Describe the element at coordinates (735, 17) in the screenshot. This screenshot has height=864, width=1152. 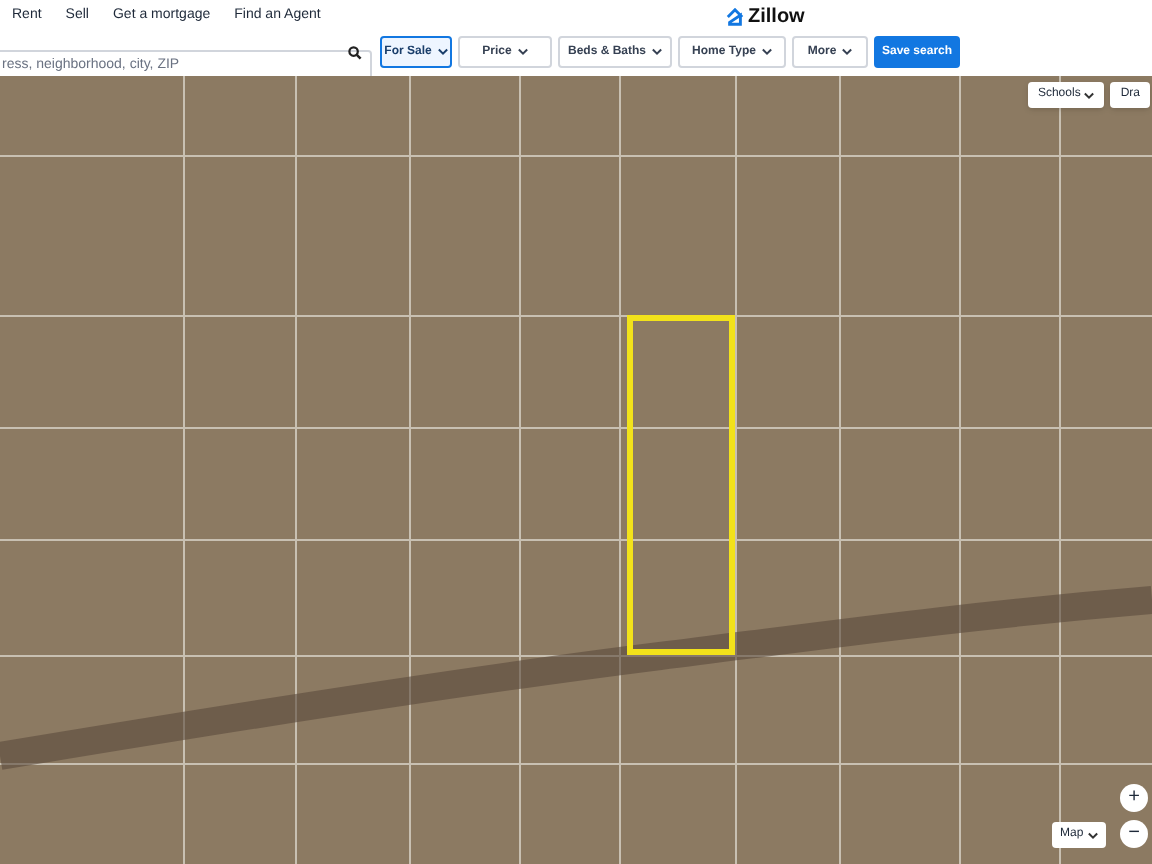
I see `house-logo-icon` at that location.